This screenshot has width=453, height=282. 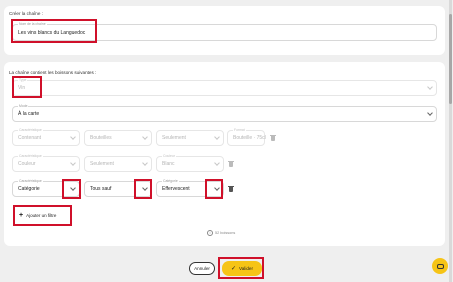 I want to click on filter3-category-label: Catégorie, so click(x=170, y=181).